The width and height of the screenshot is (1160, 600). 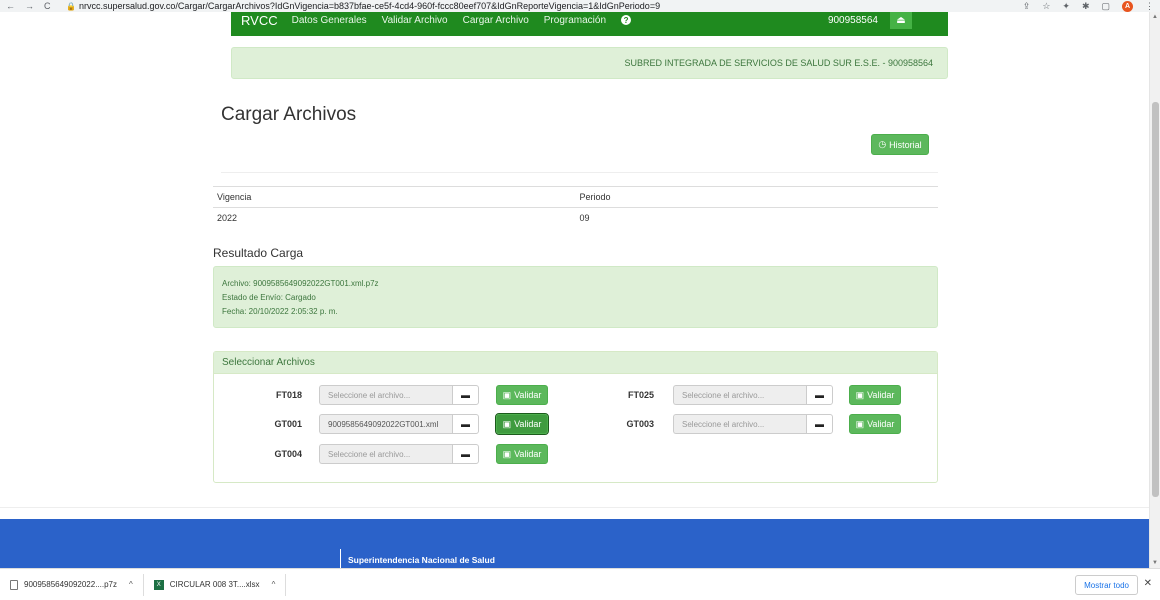 What do you see at coordinates (421, 560) in the screenshot?
I see `footer-org-name: Superintendencia Nacional de Salud` at bounding box center [421, 560].